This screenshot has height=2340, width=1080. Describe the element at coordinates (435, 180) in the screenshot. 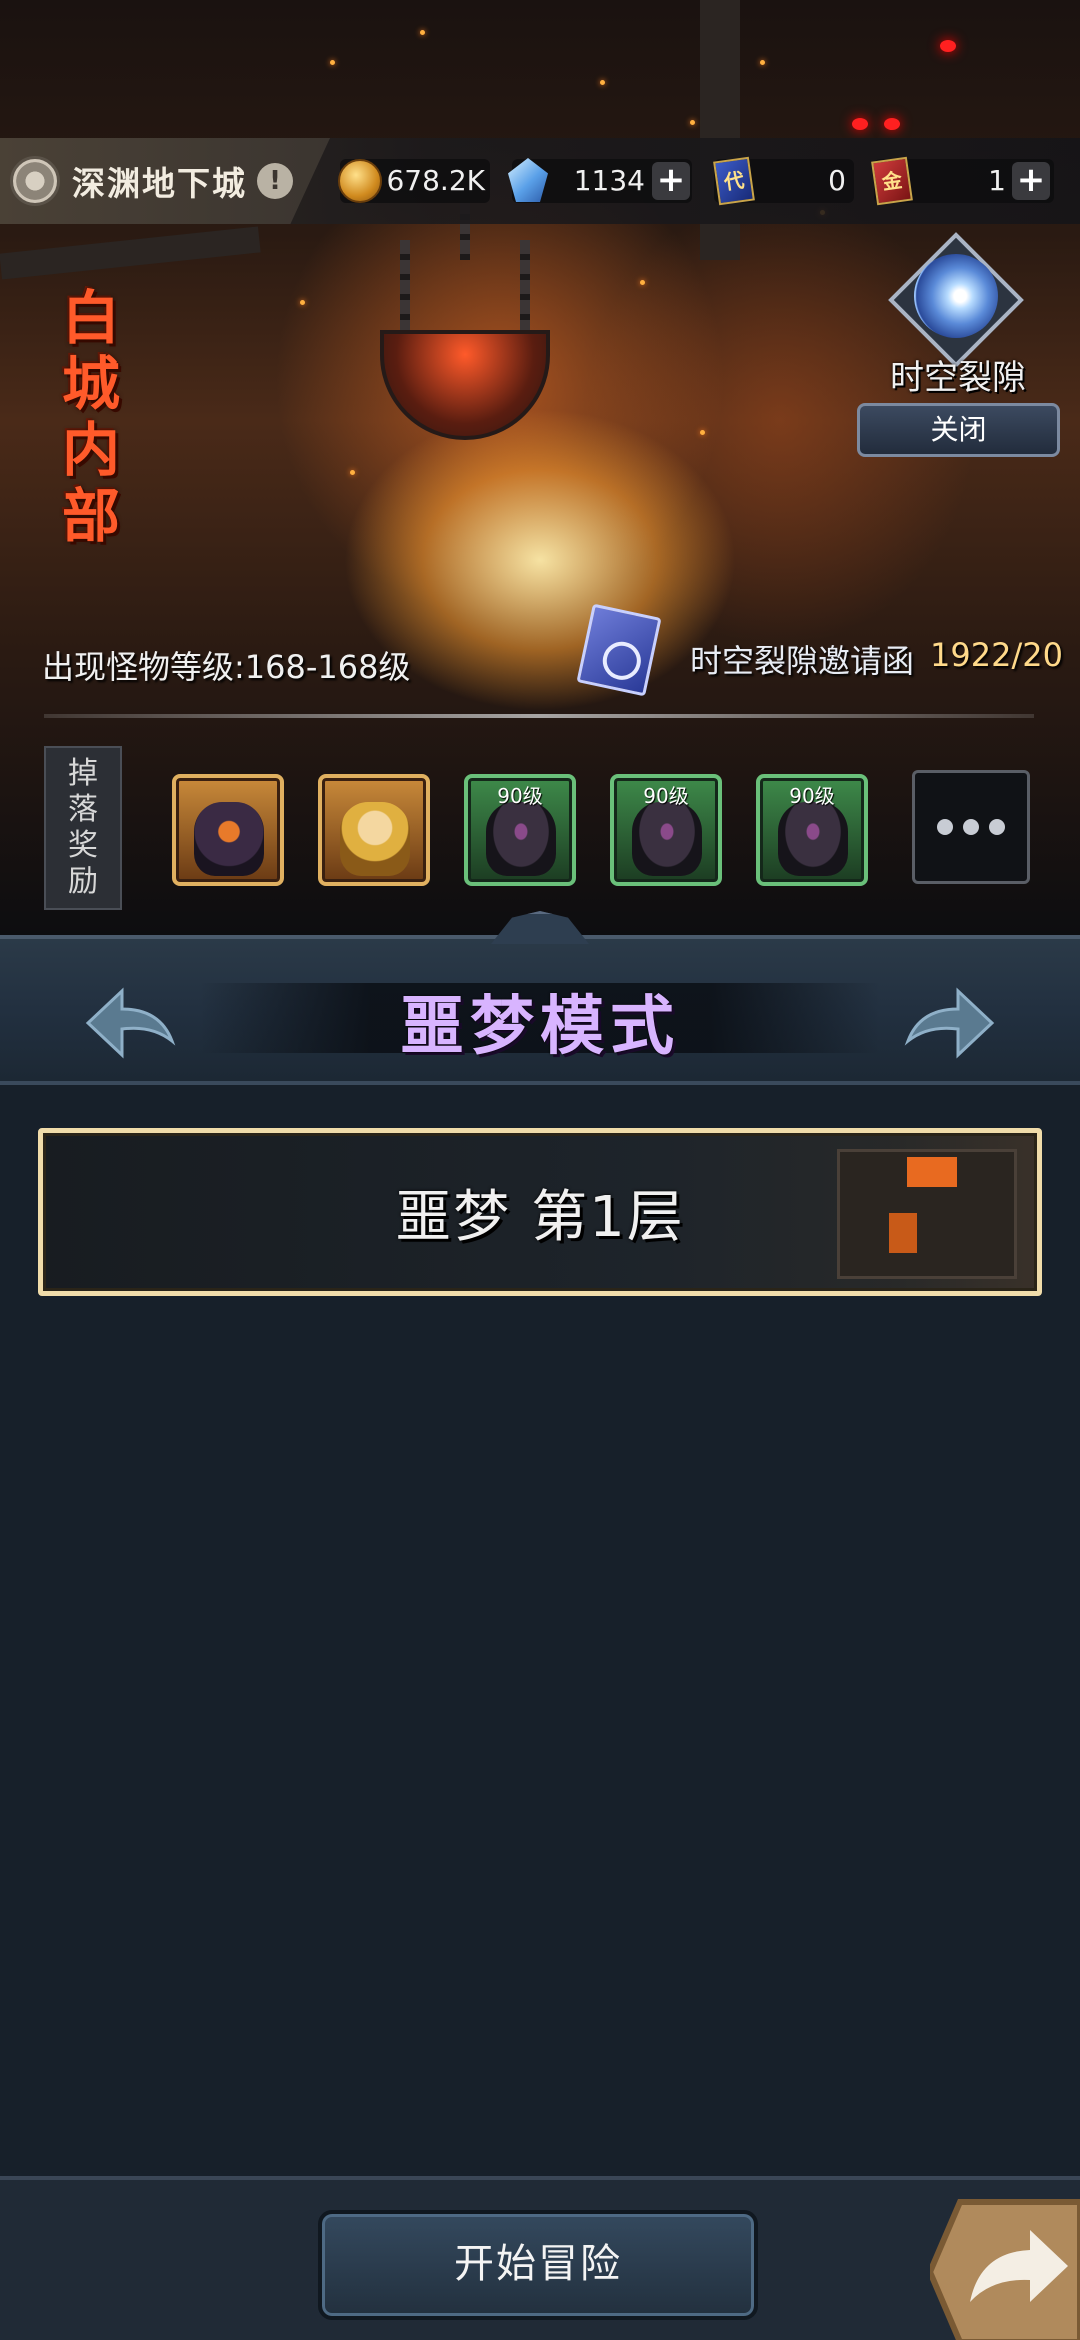

I see `gold-value: 678.2K` at that location.